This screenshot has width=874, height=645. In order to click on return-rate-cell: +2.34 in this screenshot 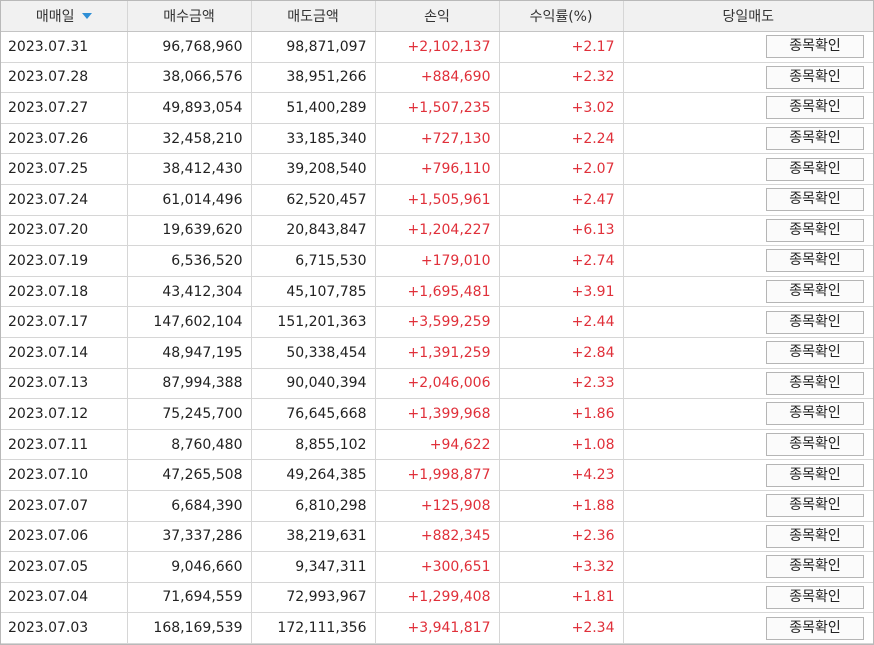, I will do `click(561, 628)`.